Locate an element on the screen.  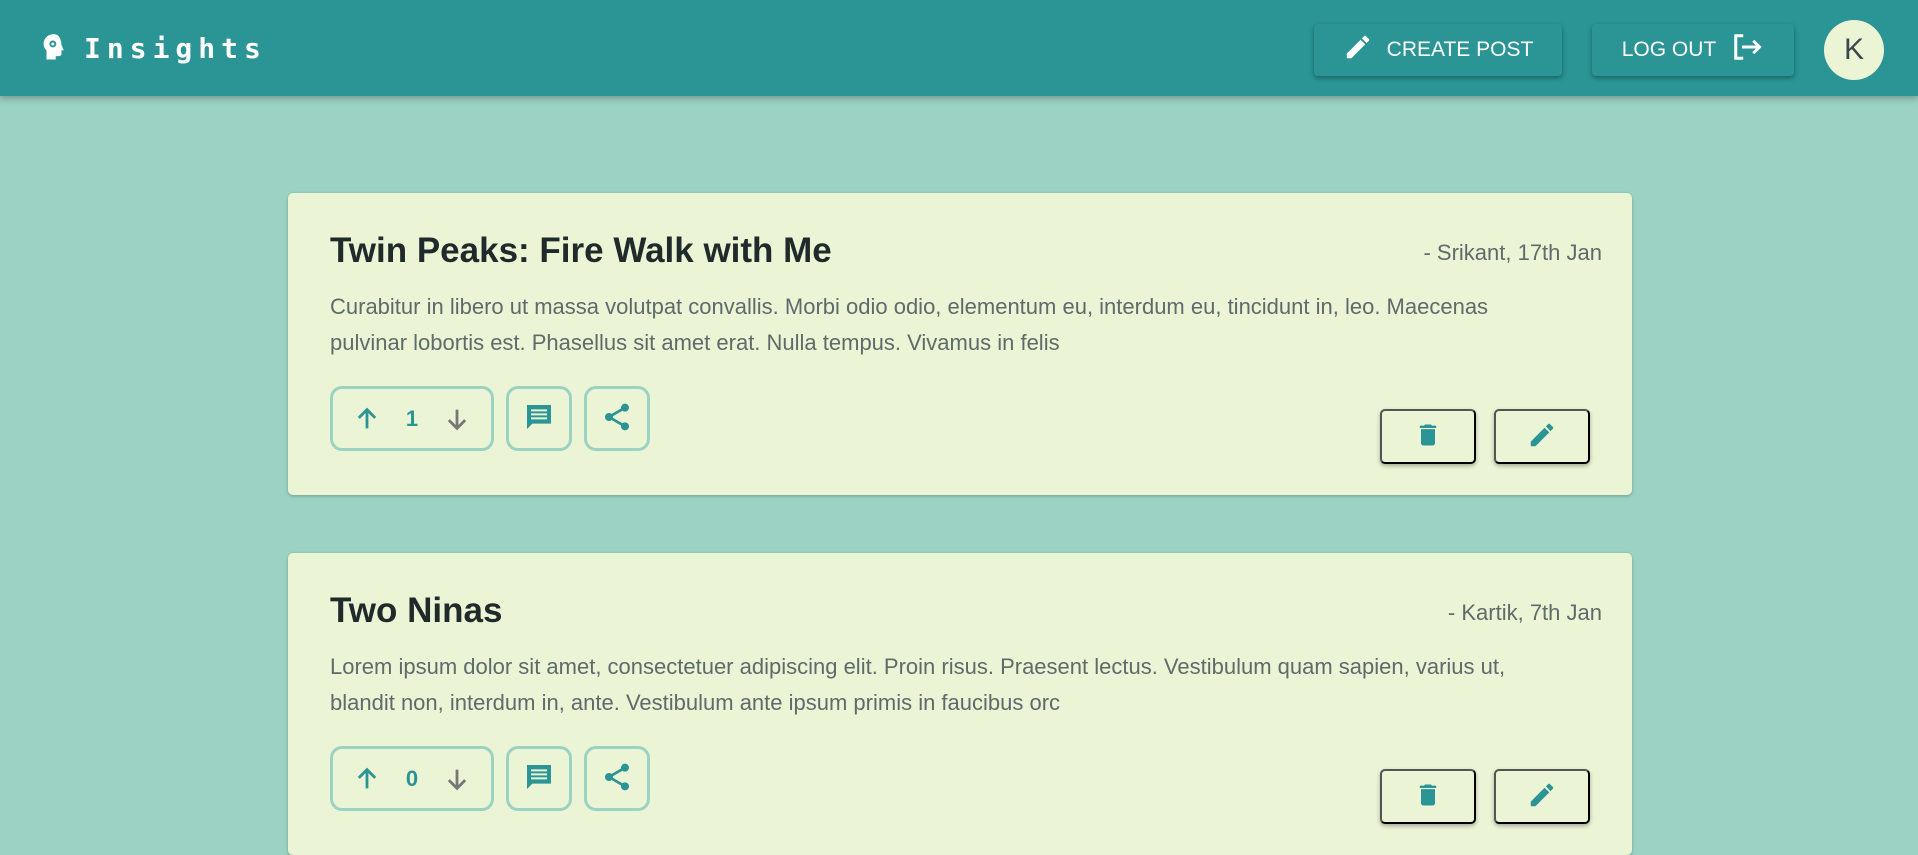
vote-group: 1 is located at coordinates (412, 418).